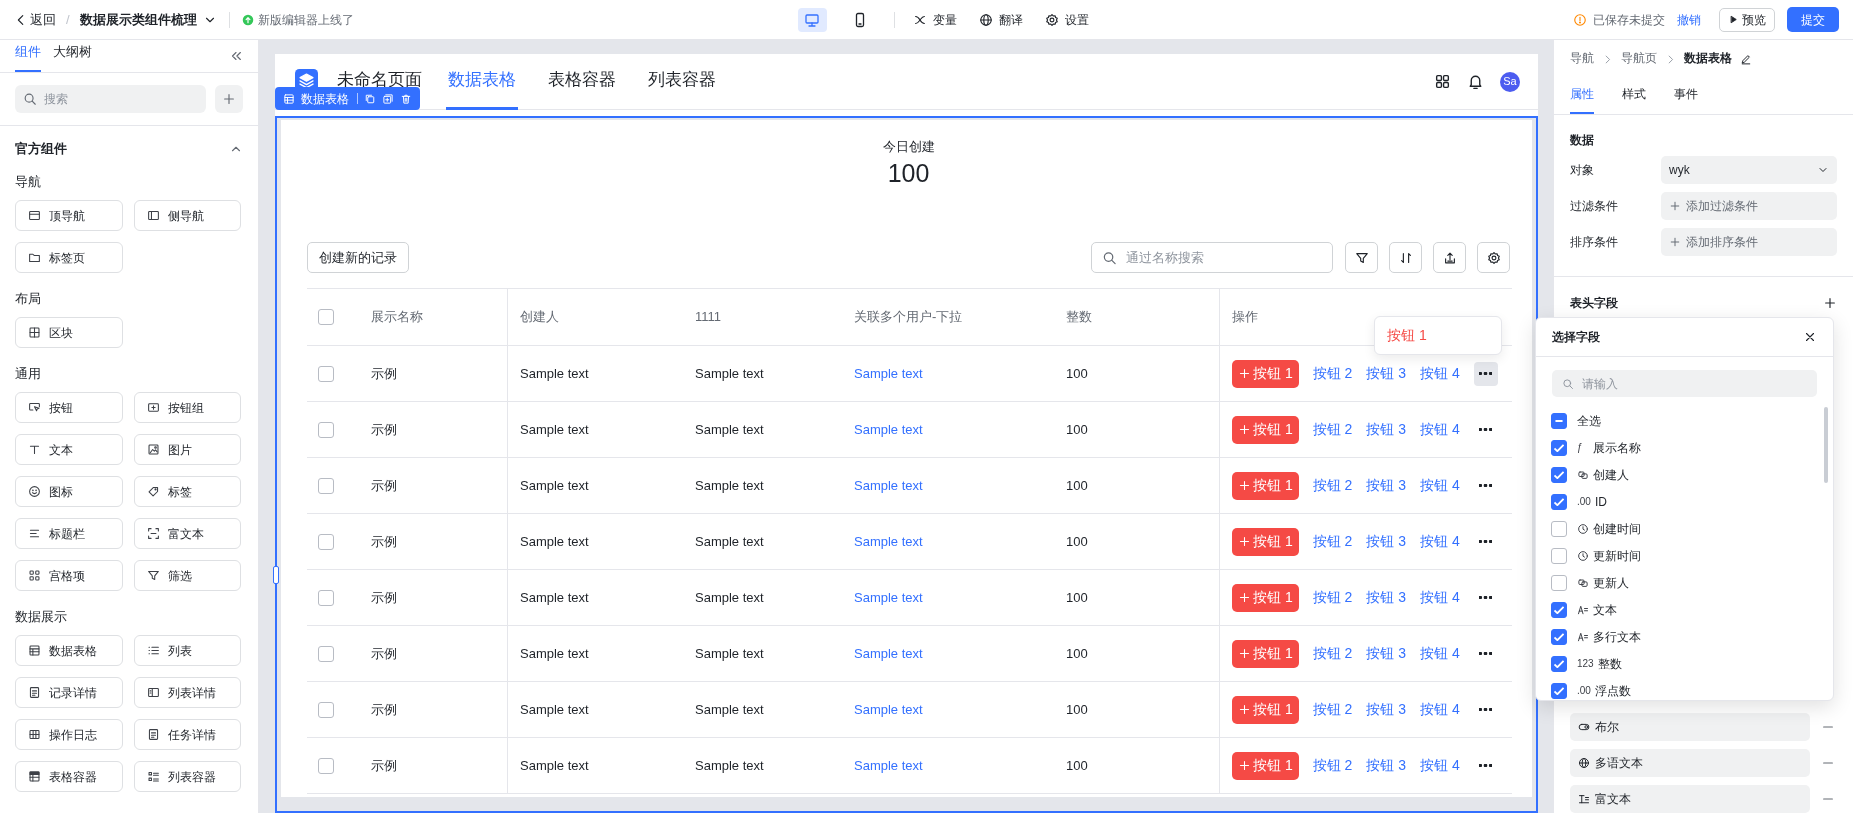  What do you see at coordinates (1689, 19) in the screenshot?
I see `undo-link: 撤销` at bounding box center [1689, 19].